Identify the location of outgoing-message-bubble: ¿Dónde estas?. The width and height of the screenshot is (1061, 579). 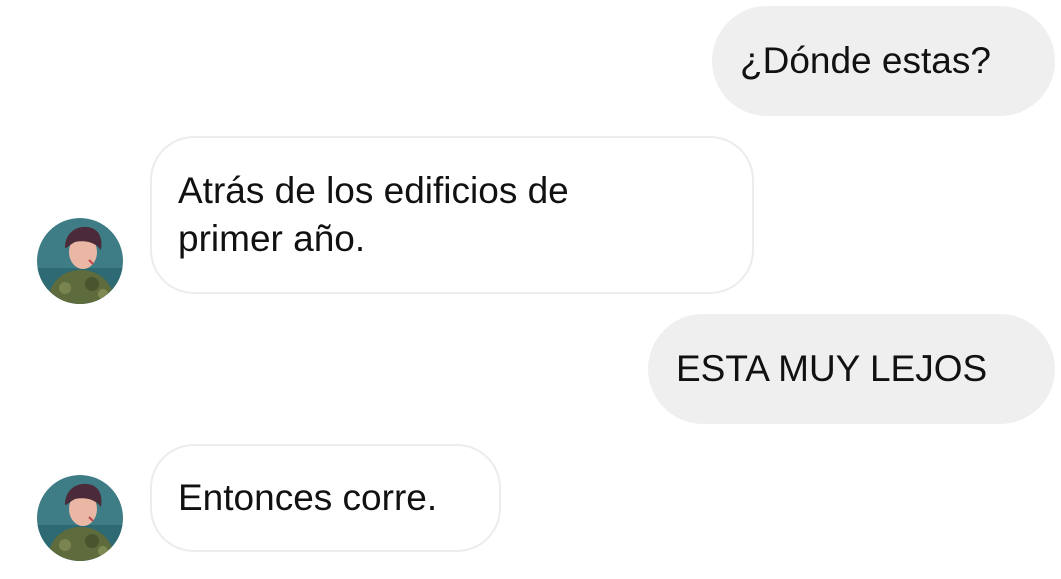
(883, 61).